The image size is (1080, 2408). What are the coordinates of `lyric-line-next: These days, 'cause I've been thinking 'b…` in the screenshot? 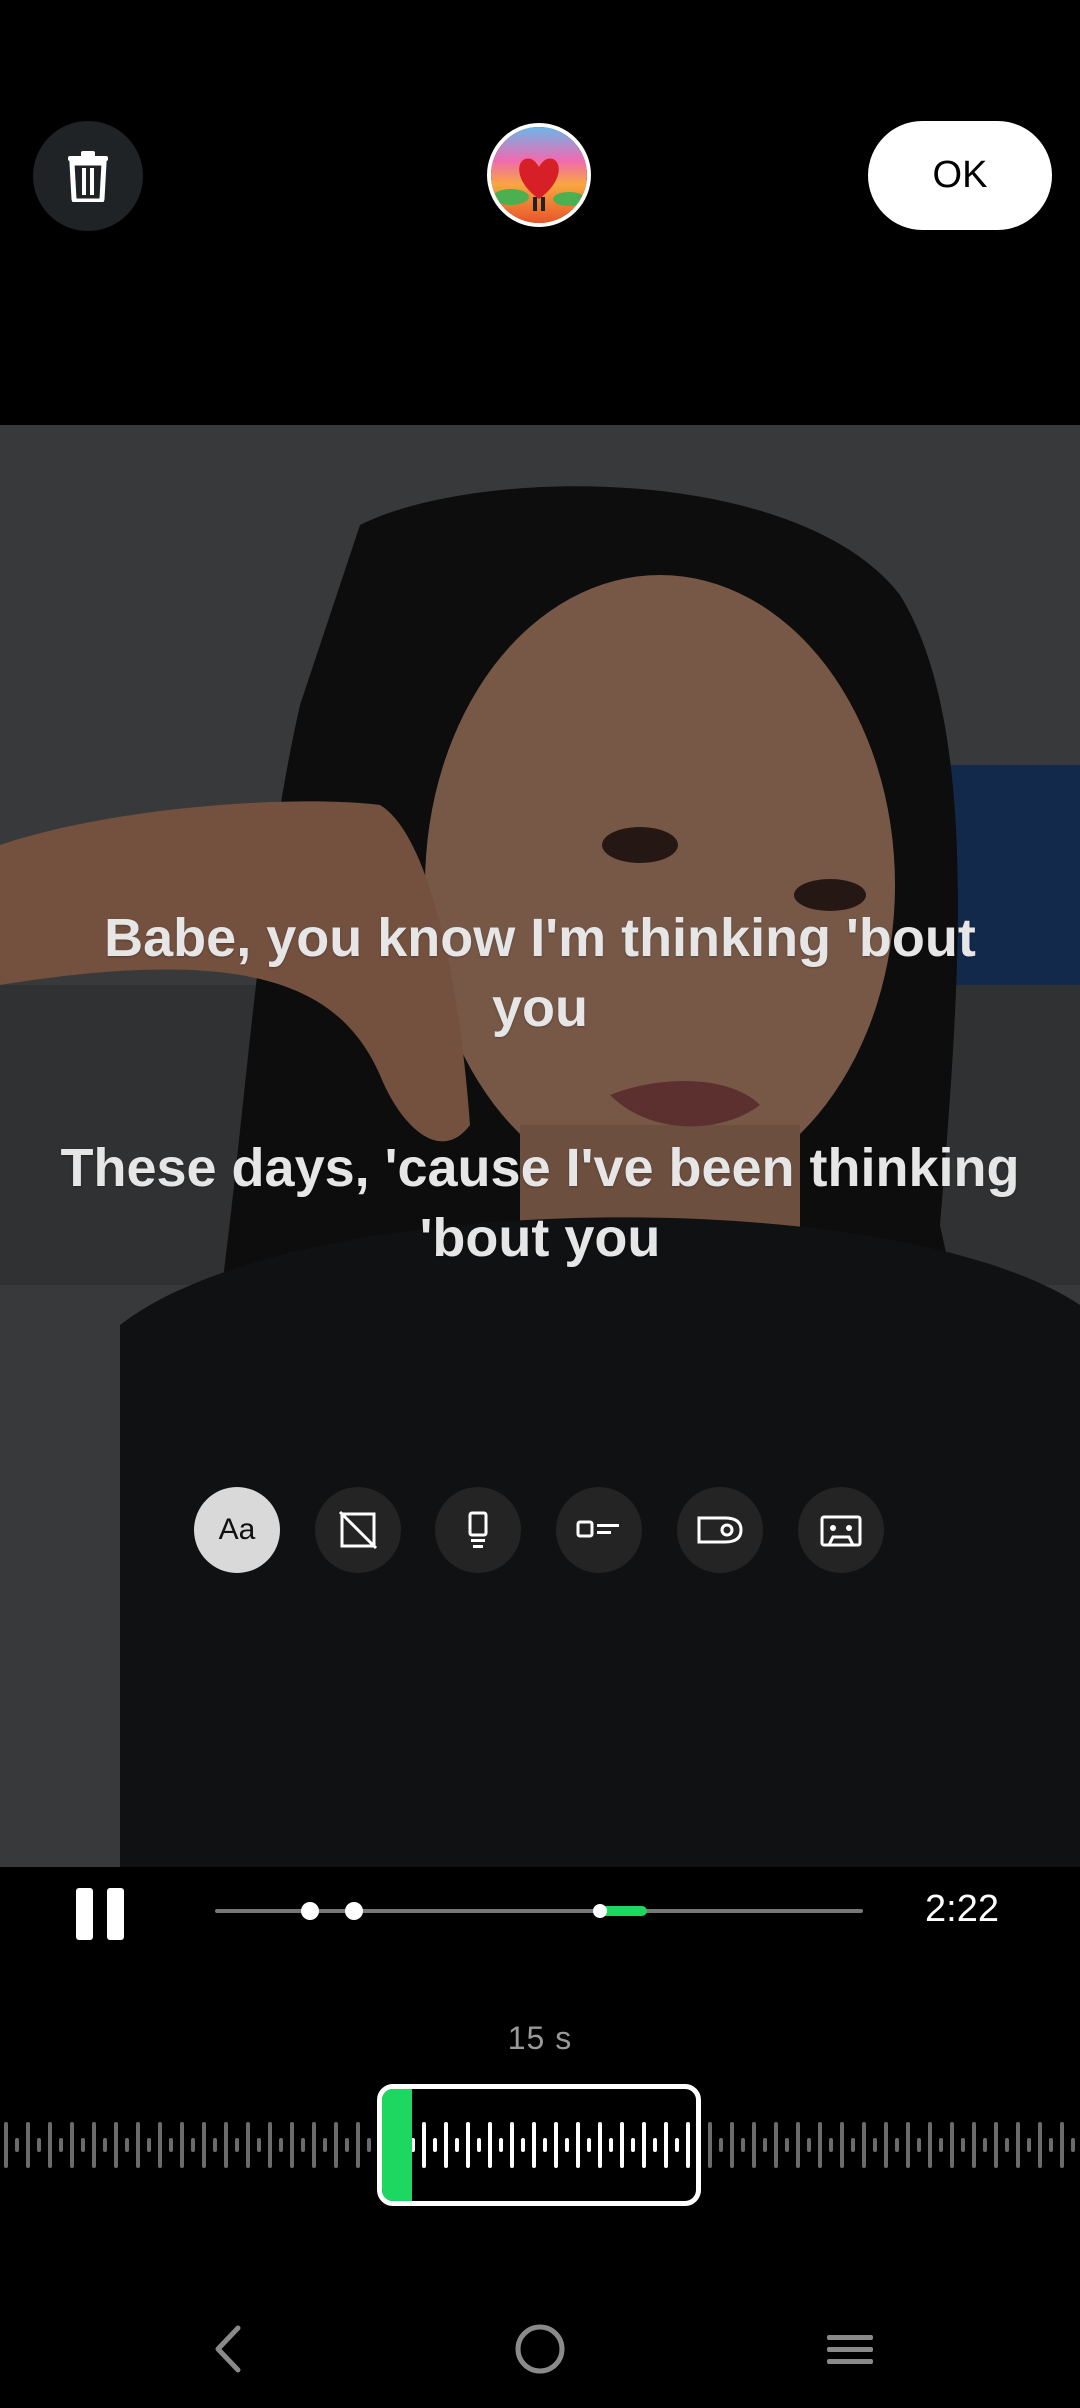 It's located at (540, 1203).